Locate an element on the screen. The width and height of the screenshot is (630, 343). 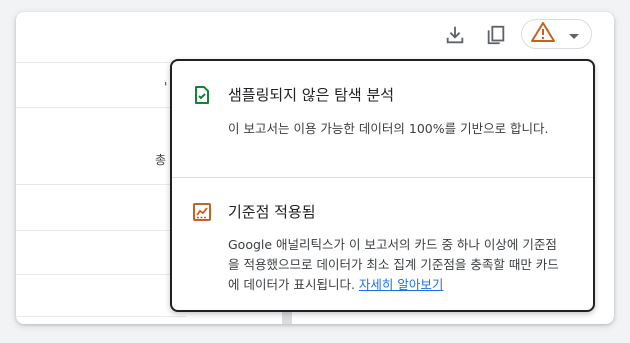
threshold-title: 기준점 적용됨 is located at coordinates (272, 212).